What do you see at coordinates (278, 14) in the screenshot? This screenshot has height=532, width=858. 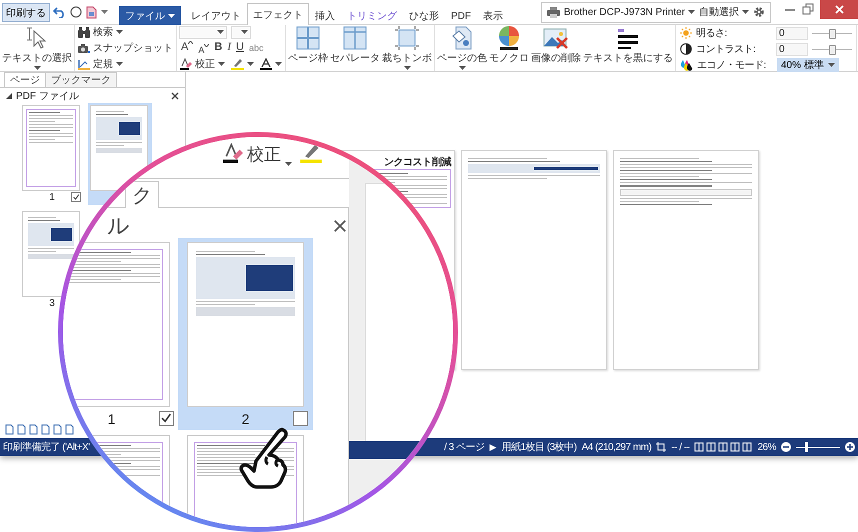 I see `ribbon-tab: エフェクト` at bounding box center [278, 14].